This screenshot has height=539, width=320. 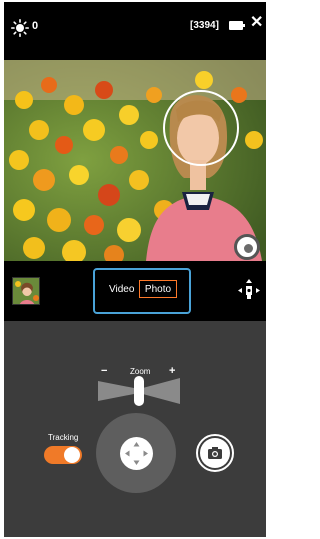 What do you see at coordinates (104, 371) in the screenshot?
I see `zoom-out-icon: −` at bounding box center [104, 371].